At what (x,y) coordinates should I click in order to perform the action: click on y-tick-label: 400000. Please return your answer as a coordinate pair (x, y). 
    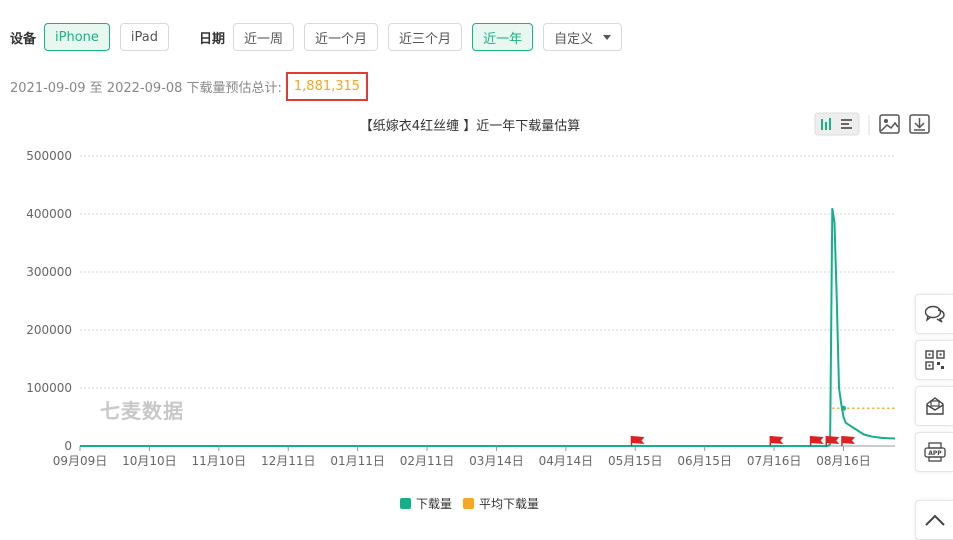
    Looking at the image, I should click on (49, 214).